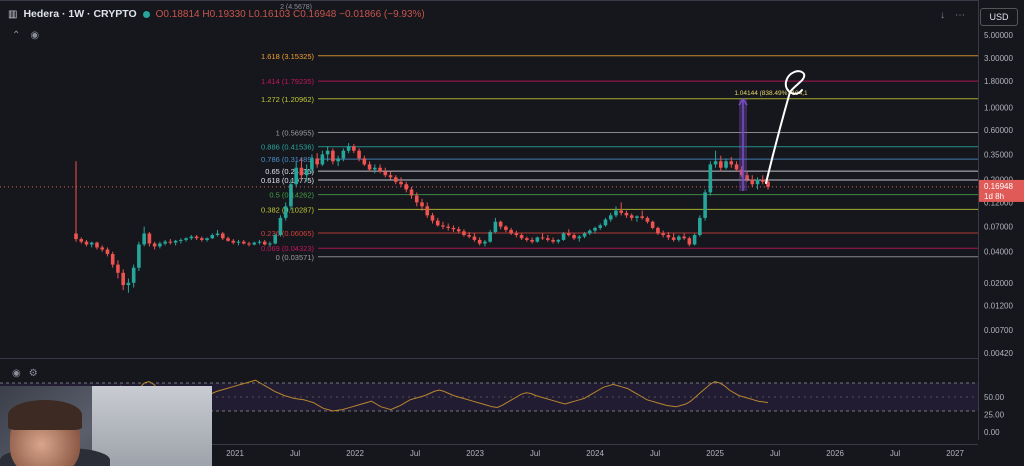  Describe the element at coordinates (79, 14) in the screenshot. I see `symbol-label: Hedera · 1W · CRYPTO` at that location.